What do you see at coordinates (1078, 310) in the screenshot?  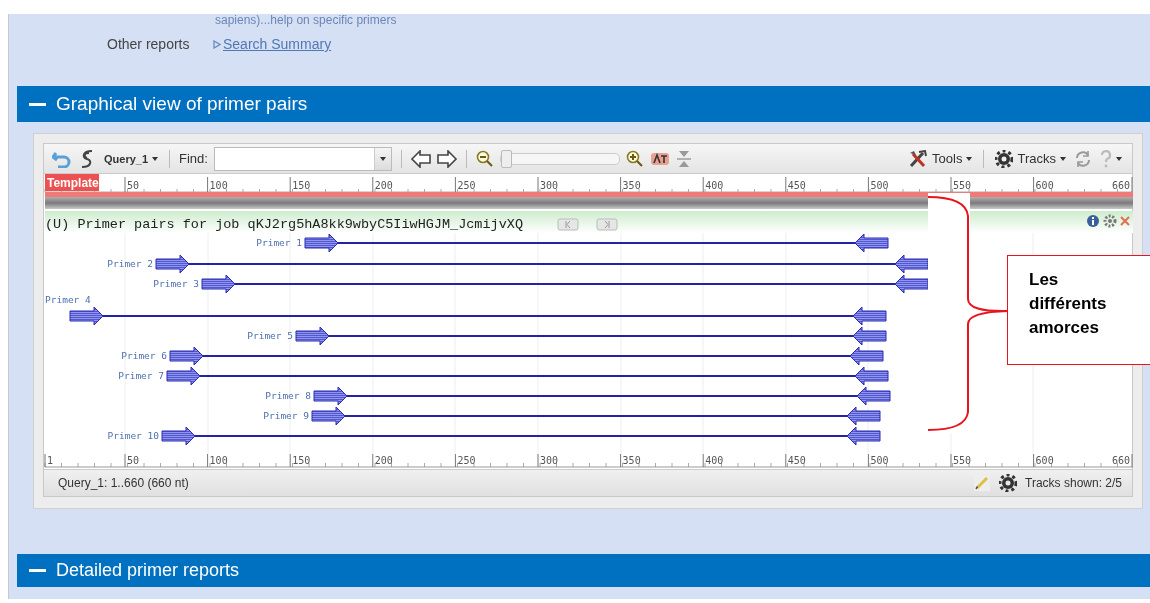 I see `annotation-callout: Les différents amorces` at bounding box center [1078, 310].